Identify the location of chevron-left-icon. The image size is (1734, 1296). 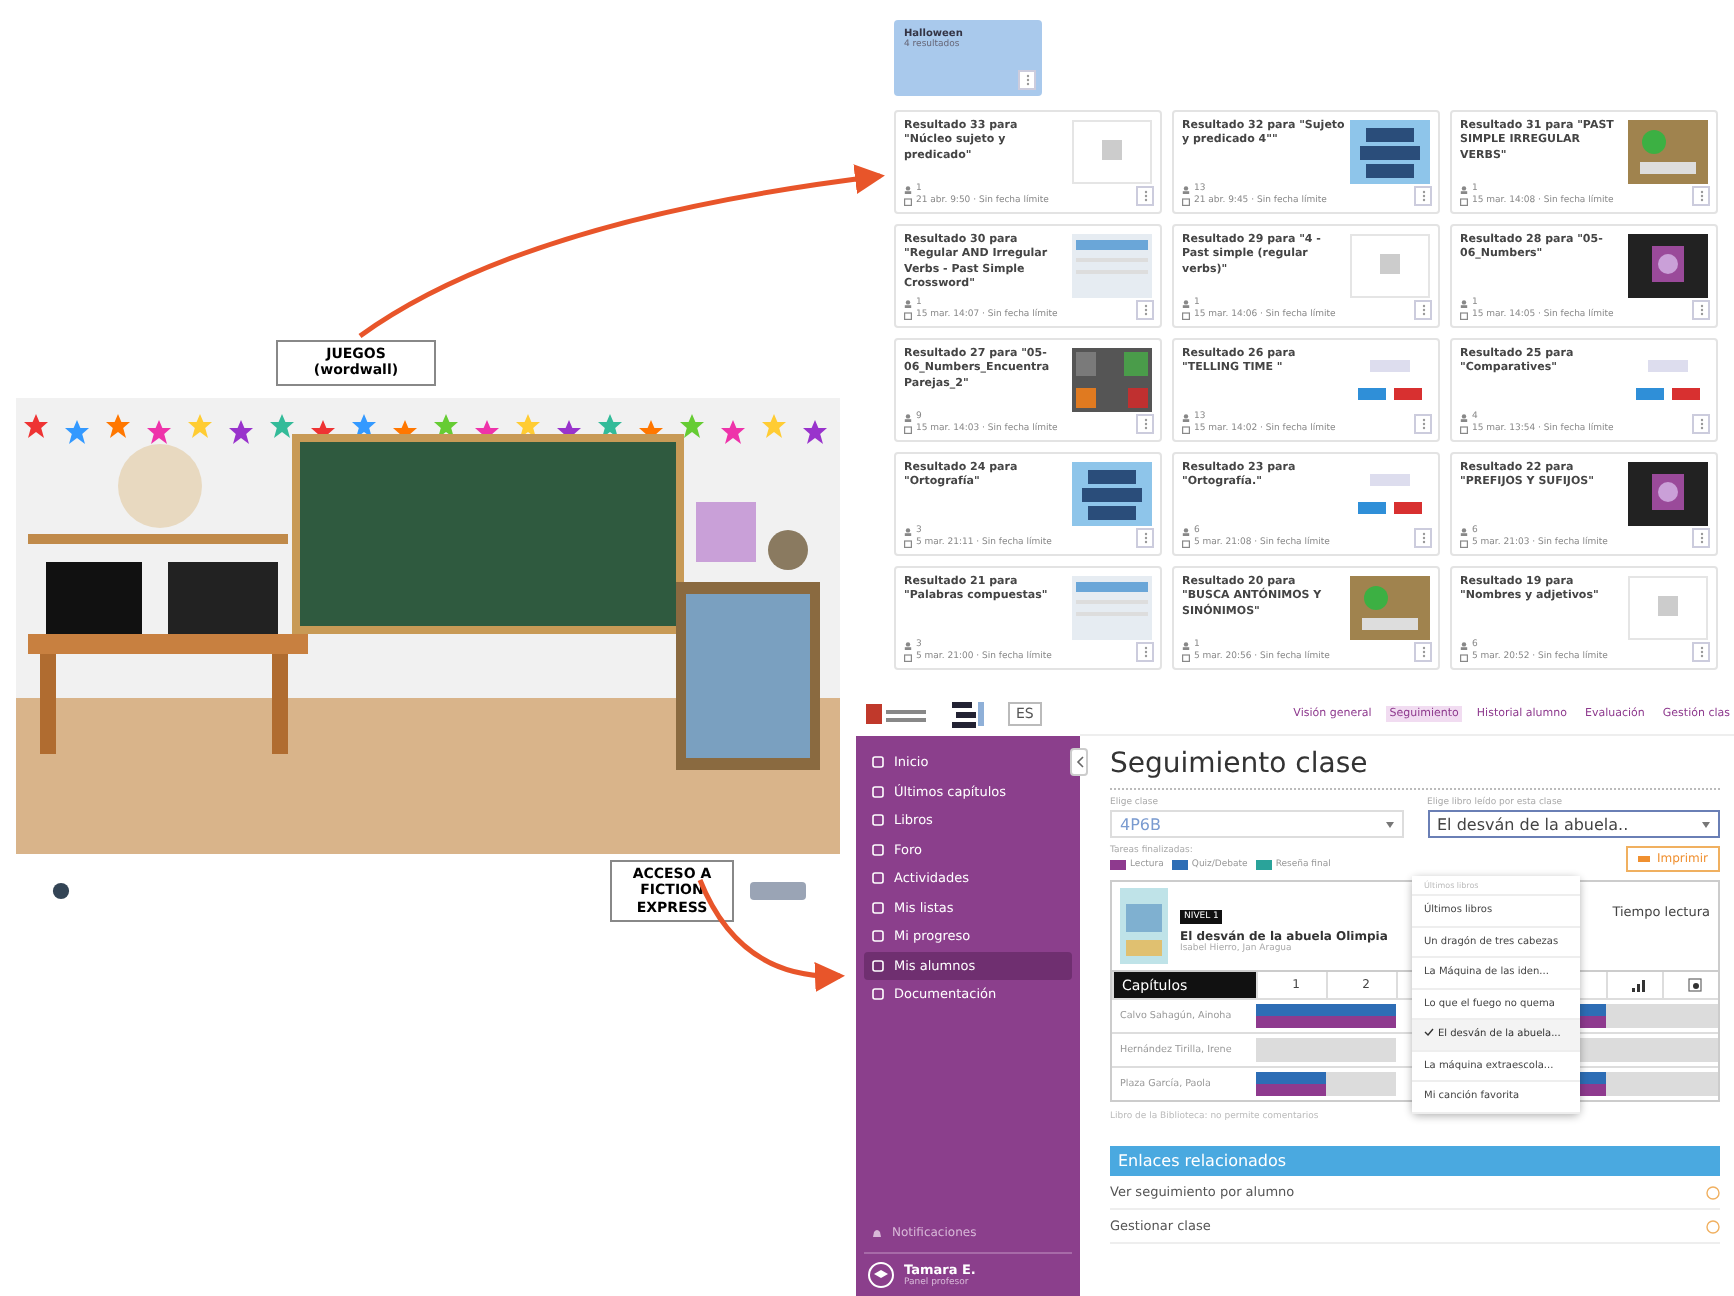
(1079, 762).